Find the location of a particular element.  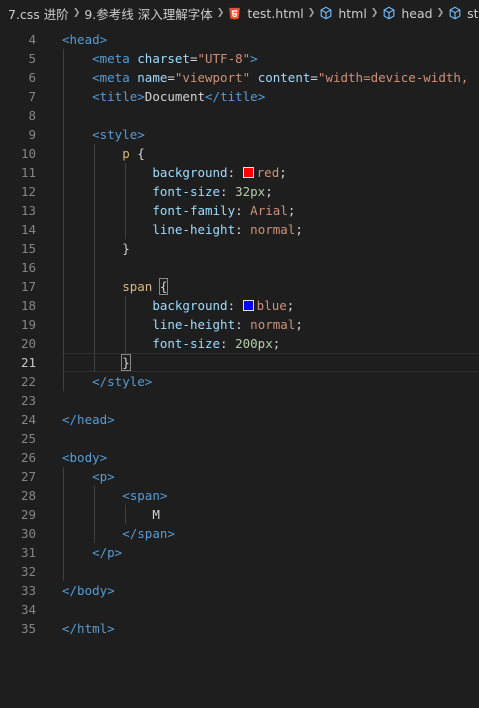

code-line: 5 <meta charset="UTF-8"> is located at coordinates (239, 58).